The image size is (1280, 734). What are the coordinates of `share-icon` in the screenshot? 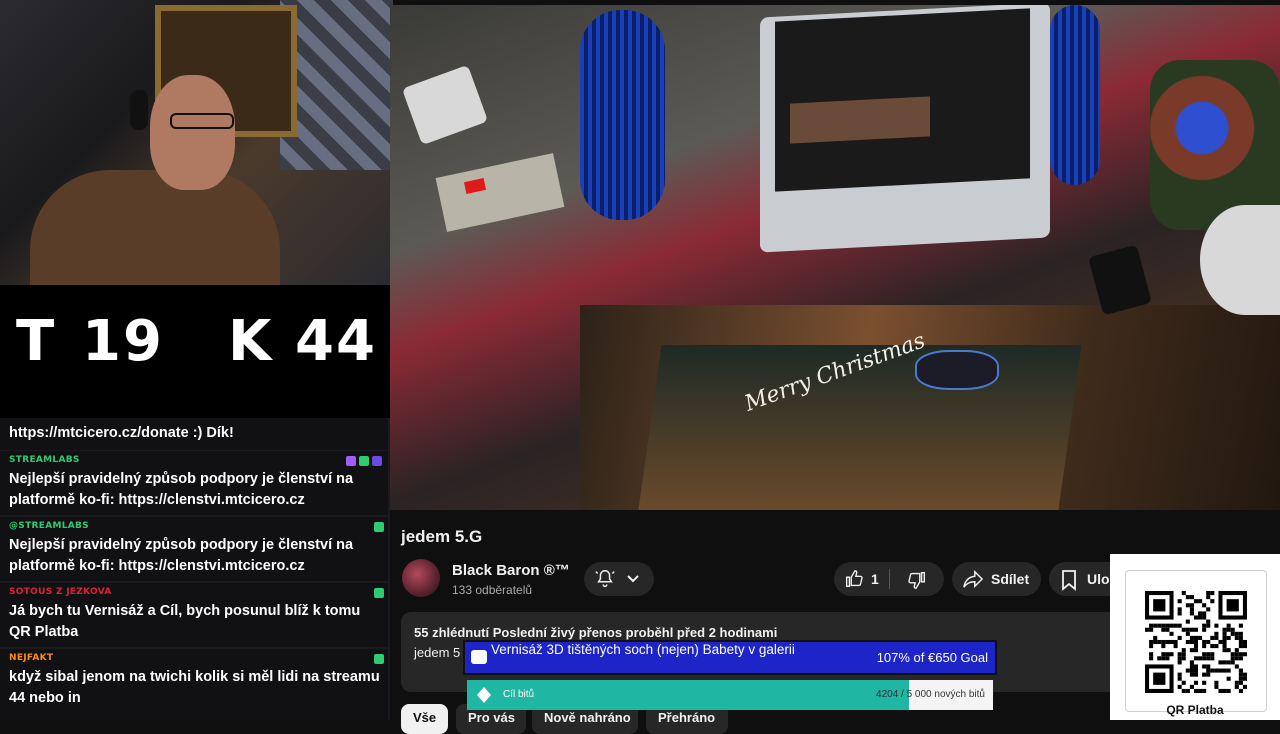 It's located at (973, 579).